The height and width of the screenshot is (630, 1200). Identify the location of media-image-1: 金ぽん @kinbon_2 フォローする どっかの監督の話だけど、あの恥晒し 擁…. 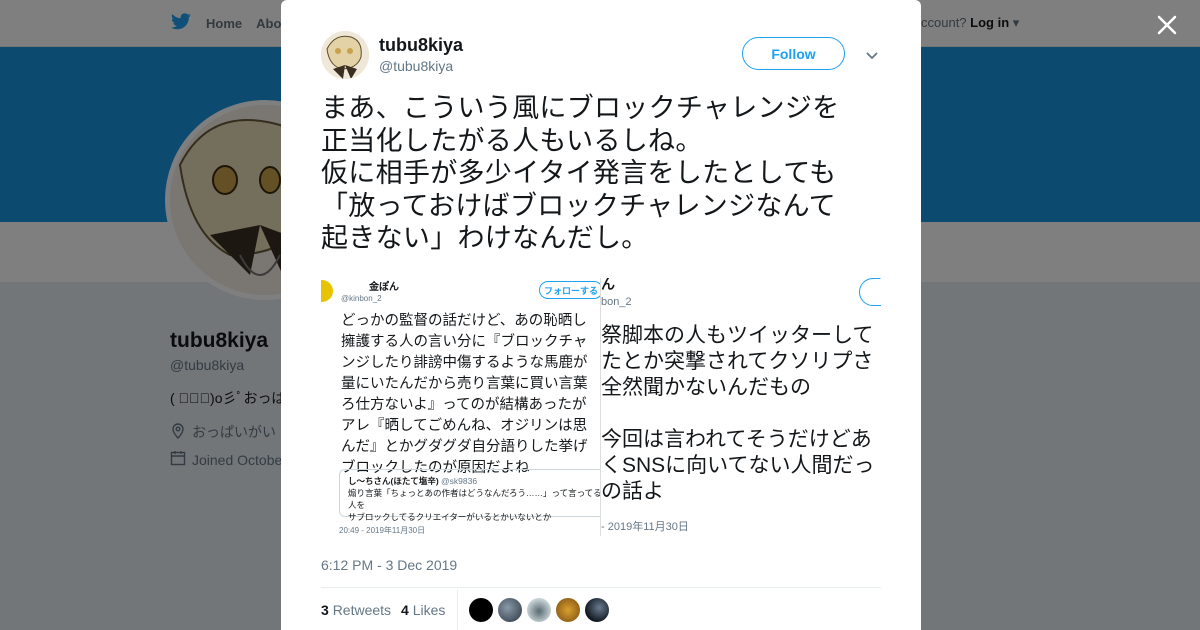
(461, 407).